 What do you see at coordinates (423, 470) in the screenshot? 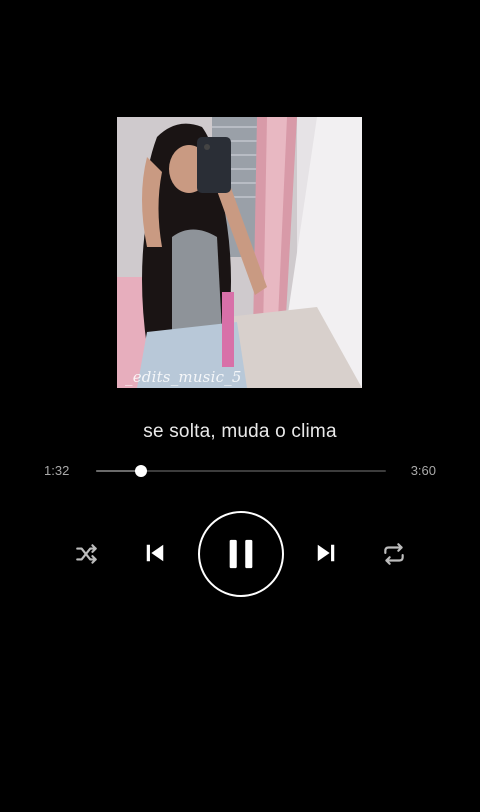
I see `total-time: 3:60` at bounding box center [423, 470].